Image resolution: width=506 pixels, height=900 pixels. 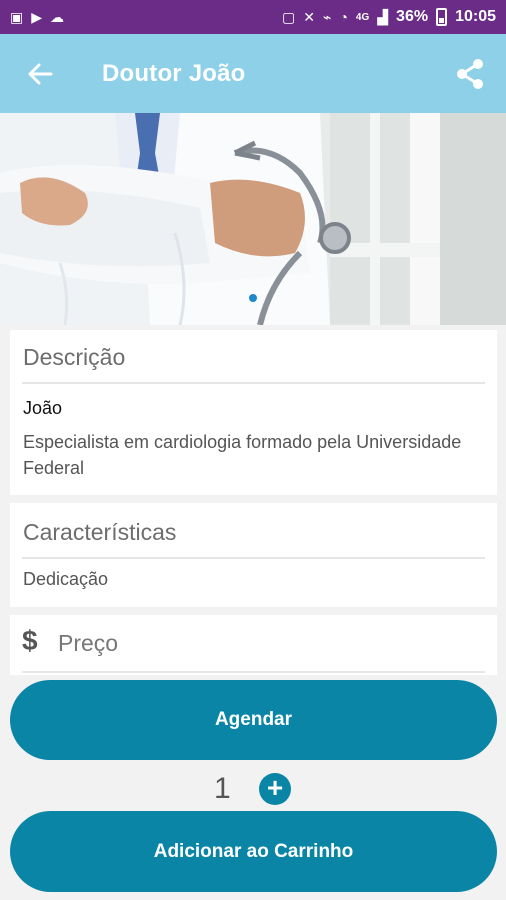 I want to click on features-heading: Características, so click(x=100, y=532).